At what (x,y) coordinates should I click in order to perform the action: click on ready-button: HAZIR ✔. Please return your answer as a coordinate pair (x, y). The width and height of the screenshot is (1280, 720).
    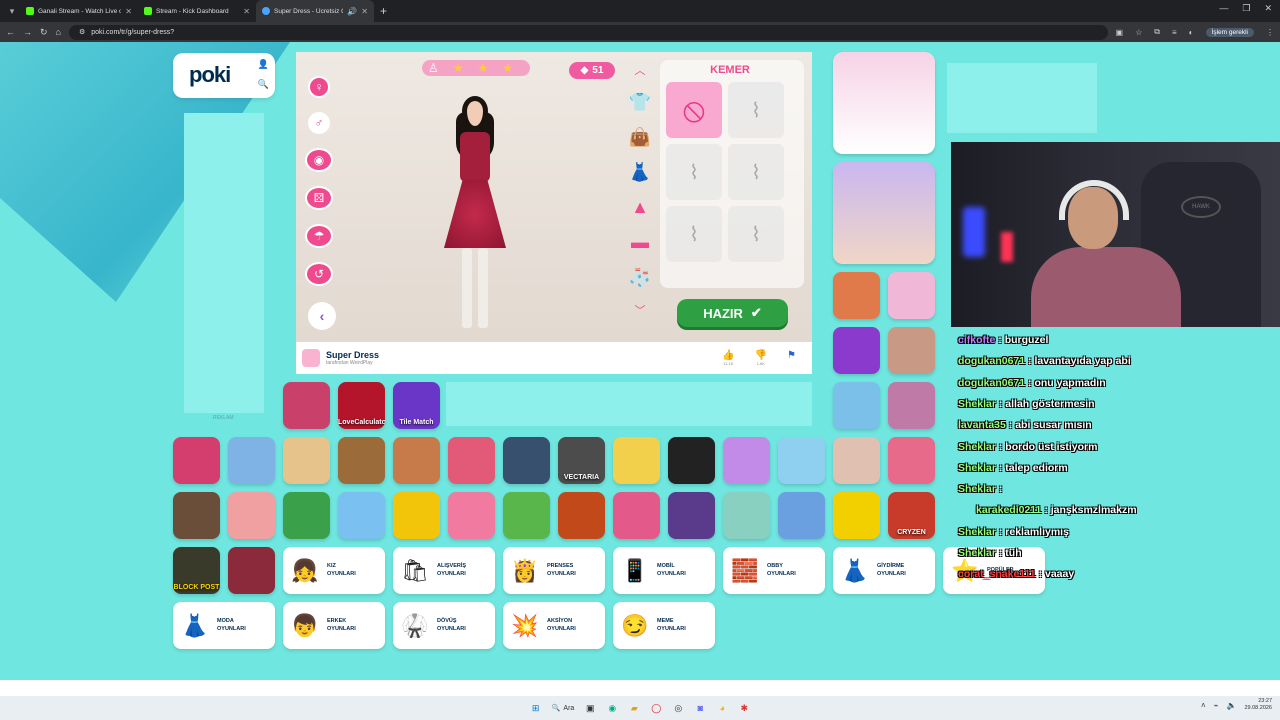
    Looking at the image, I should click on (732, 313).